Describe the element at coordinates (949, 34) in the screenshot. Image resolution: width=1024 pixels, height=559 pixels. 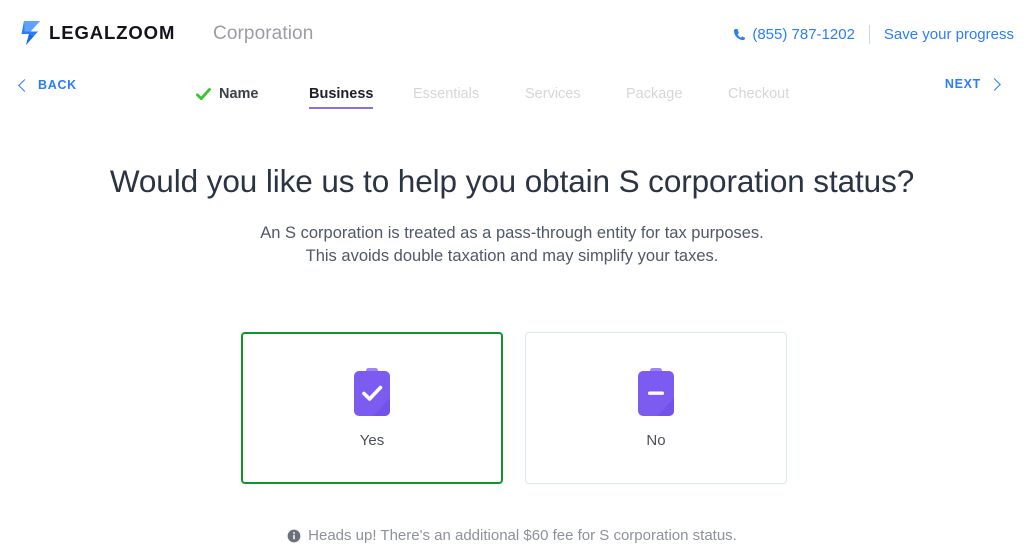
I see `save-progress-link: Save your progress` at that location.